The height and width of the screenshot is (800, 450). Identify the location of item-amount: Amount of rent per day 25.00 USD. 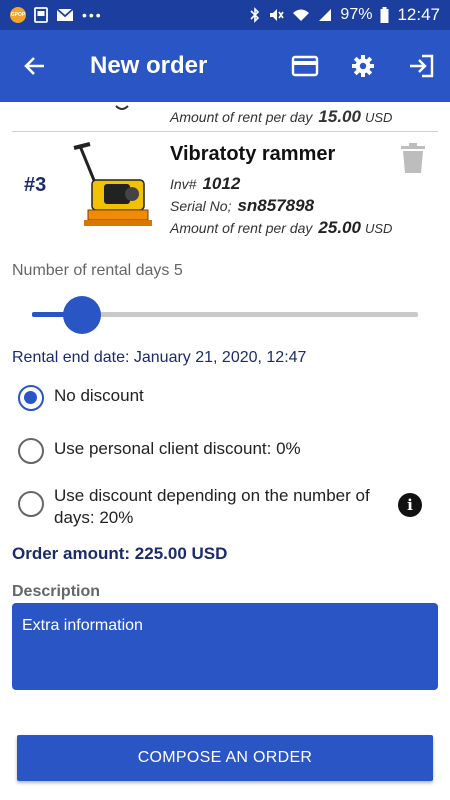
(281, 227).